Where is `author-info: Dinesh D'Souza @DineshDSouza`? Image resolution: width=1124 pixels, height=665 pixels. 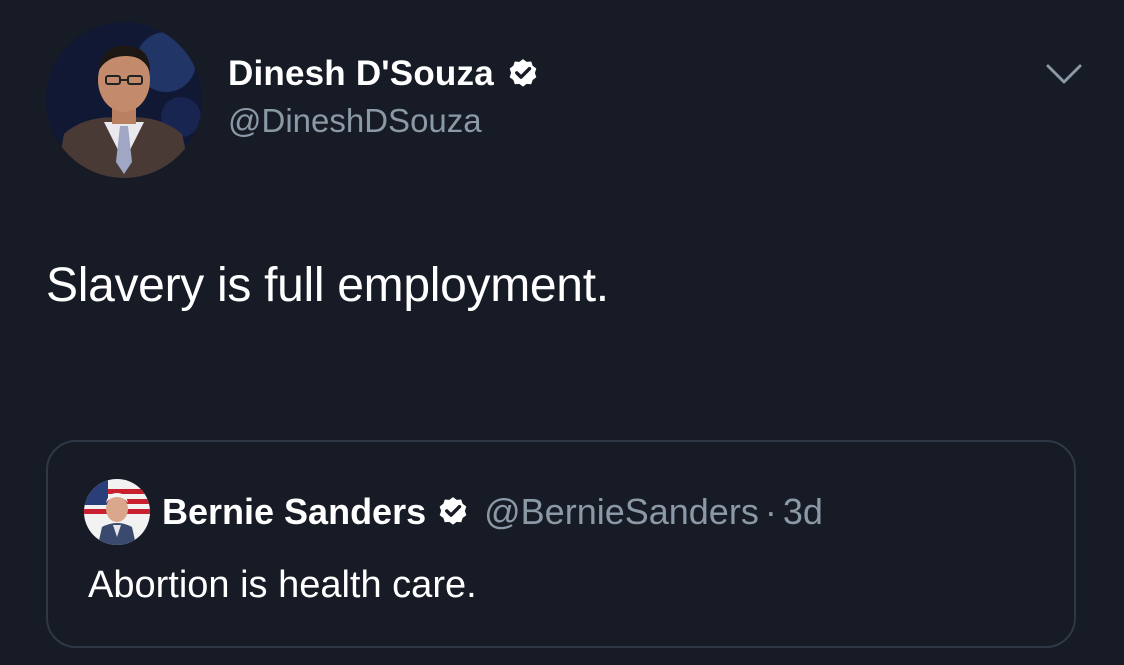 author-info: Dinesh D'Souza @DineshDSouza is located at coordinates (384, 96).